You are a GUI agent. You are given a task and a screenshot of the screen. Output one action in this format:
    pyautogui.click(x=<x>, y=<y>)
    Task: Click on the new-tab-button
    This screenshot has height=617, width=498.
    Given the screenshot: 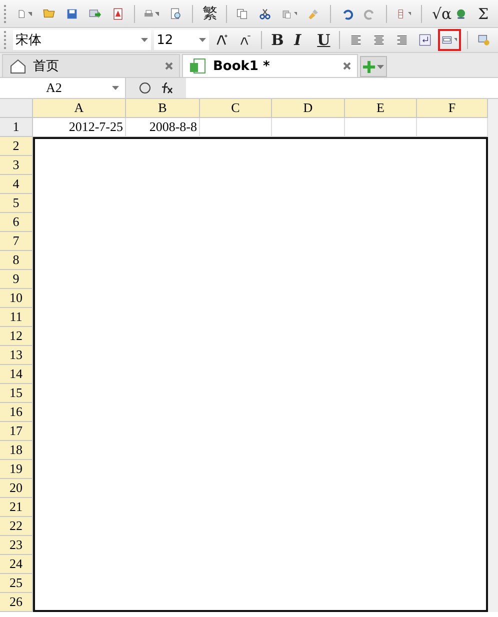 What is the action you would take?
    pyautogui.click(x=373, y=66)
    